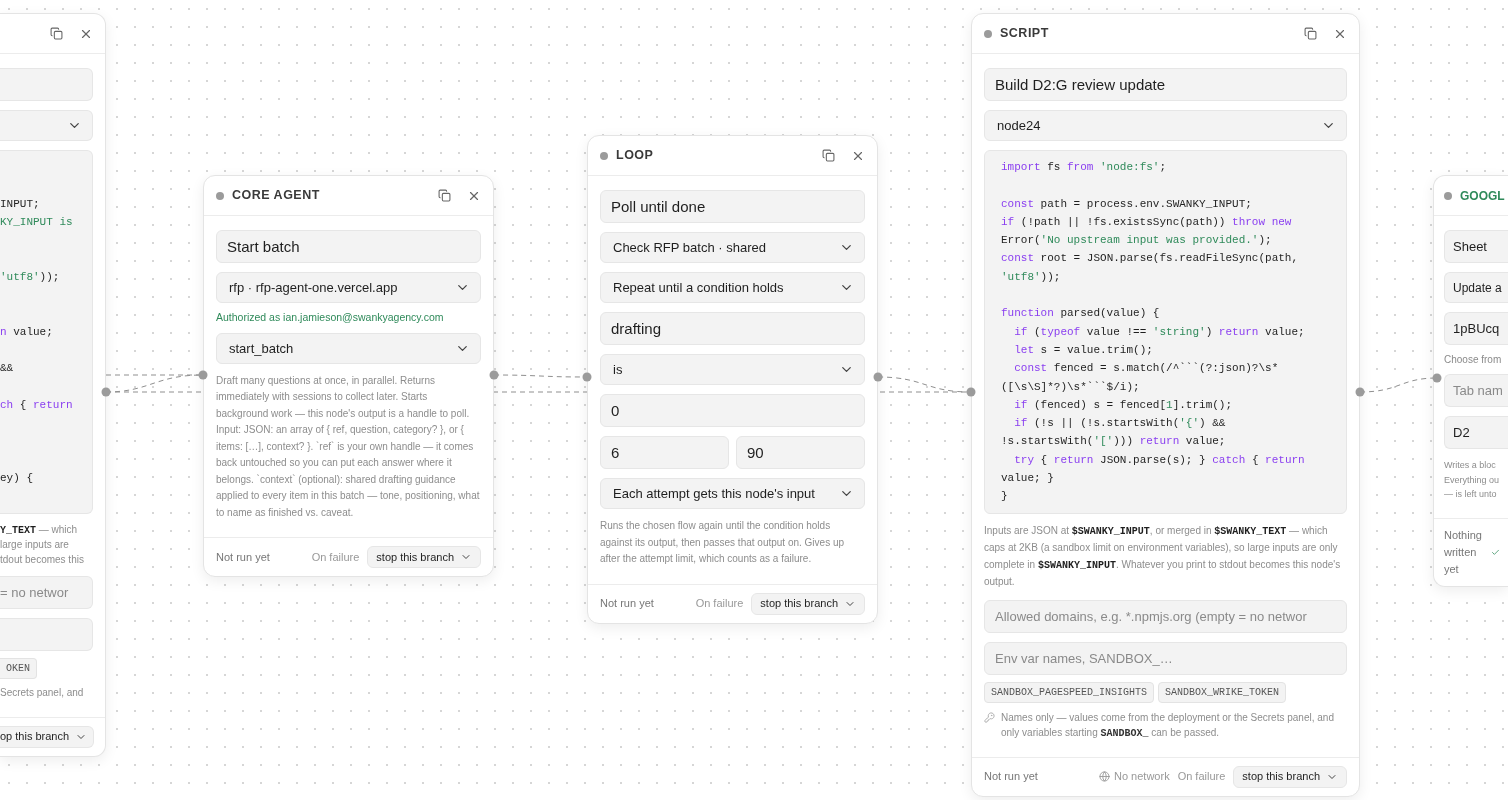 The width and height of the screenshot is (1508, 800). Describe the element at coordinates (1222, 692) in the screenshot. I see `variable-chip: SANDBOX_WRIKE_TOKEN` at that location.